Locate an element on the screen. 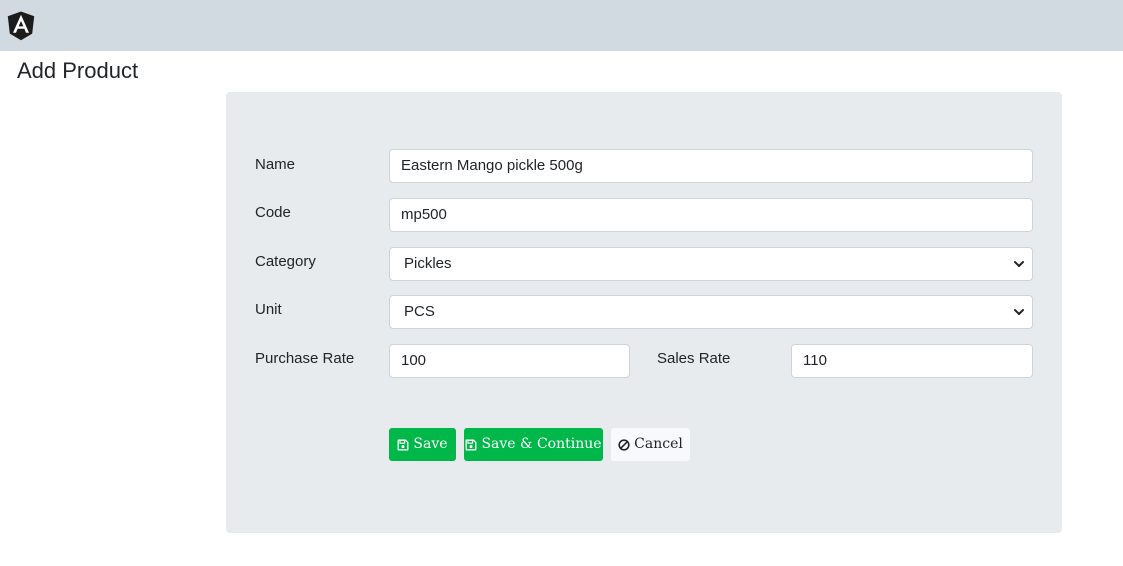  page-title: Add Product is located at coordinates (78, 70).